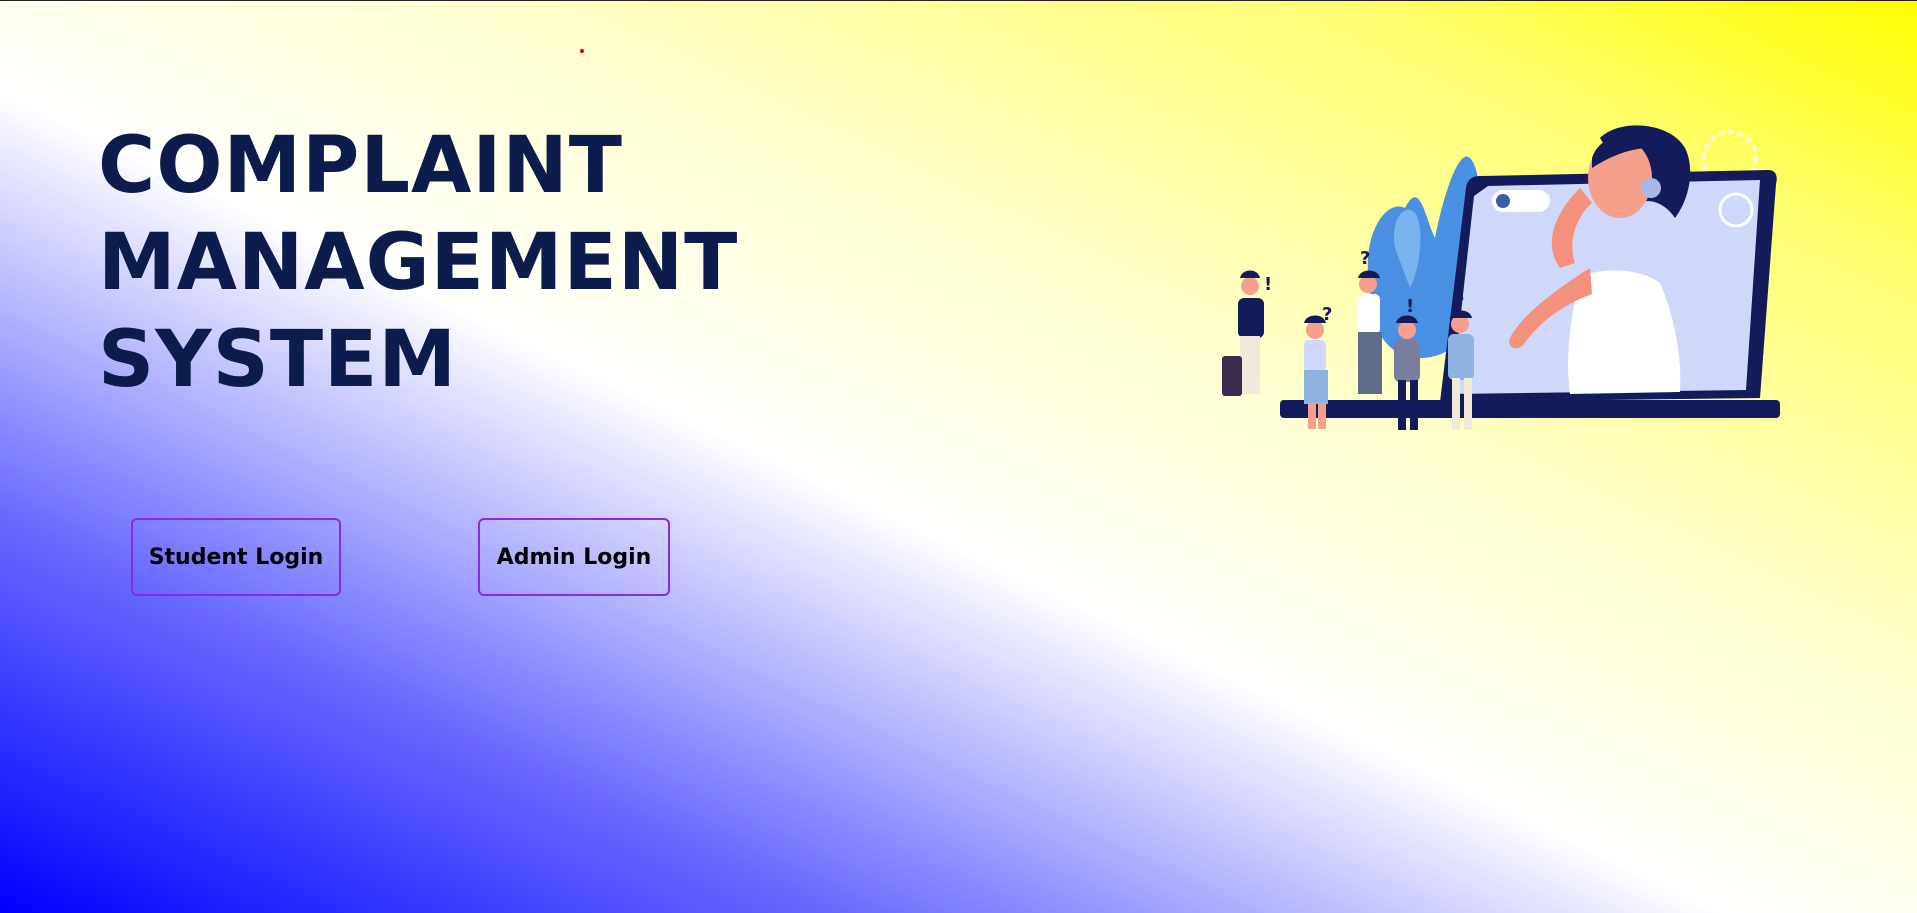  I want to click on top-border-line, so click(958, 0).